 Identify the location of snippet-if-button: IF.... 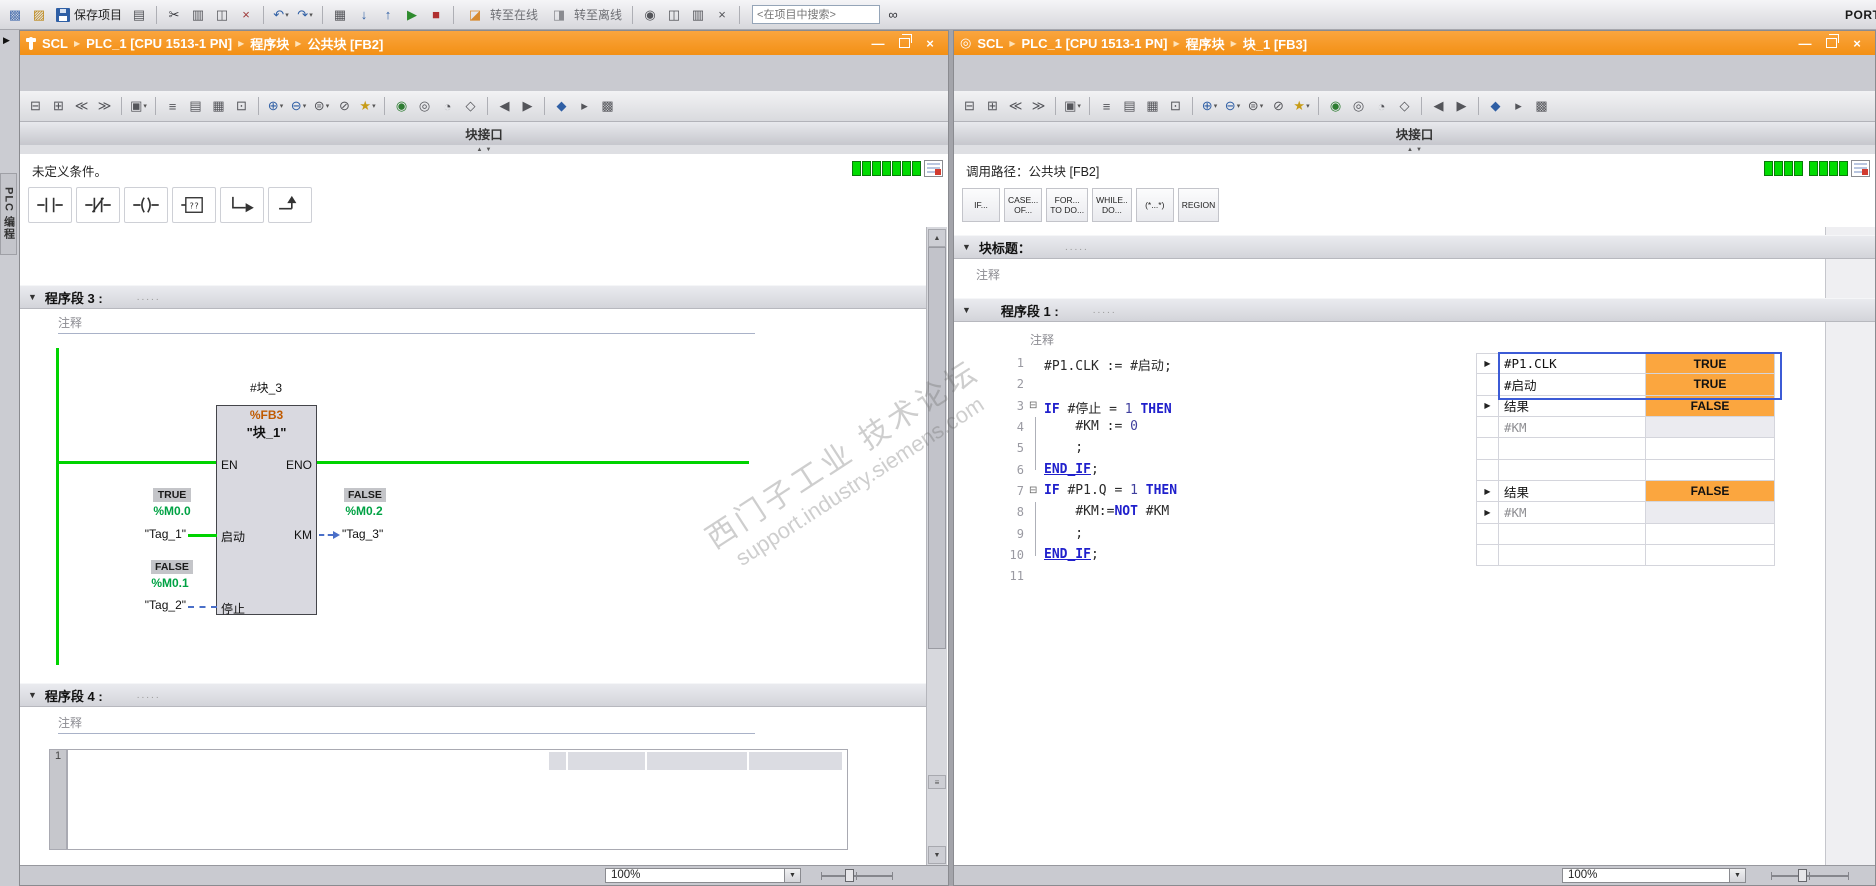
(981, 205).